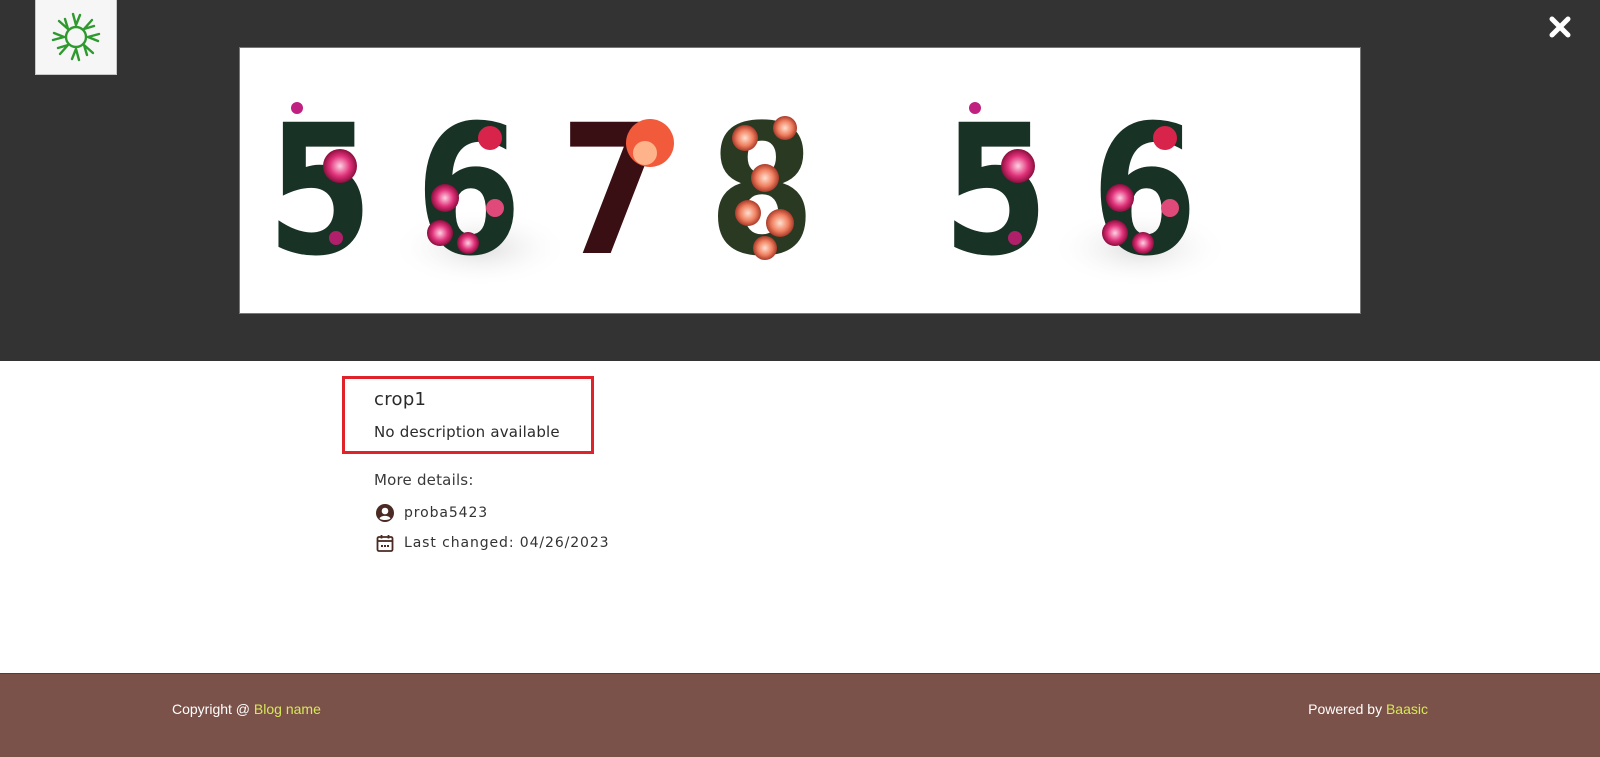  What do you see at coordinates (213, 709) in the screenshot?
I see `copyright-text: Copyright @` at bounding box center [213, 709].